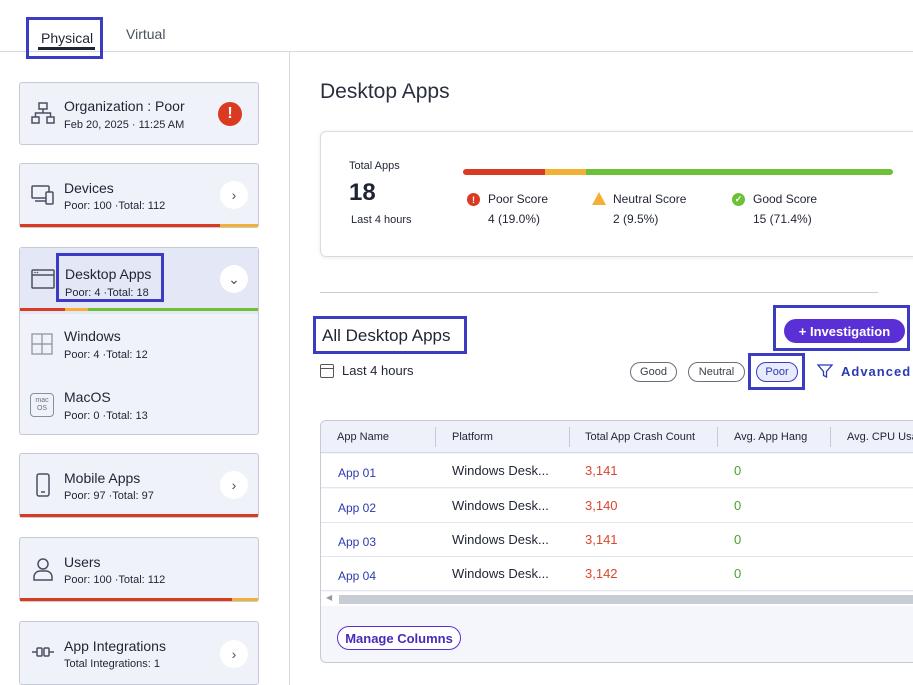 The height and width of the screenshot is (685, 913). Describe the element at coordinates (601, 505) in the screenshot. I see `crash-count-cell: 3,140` at that location.